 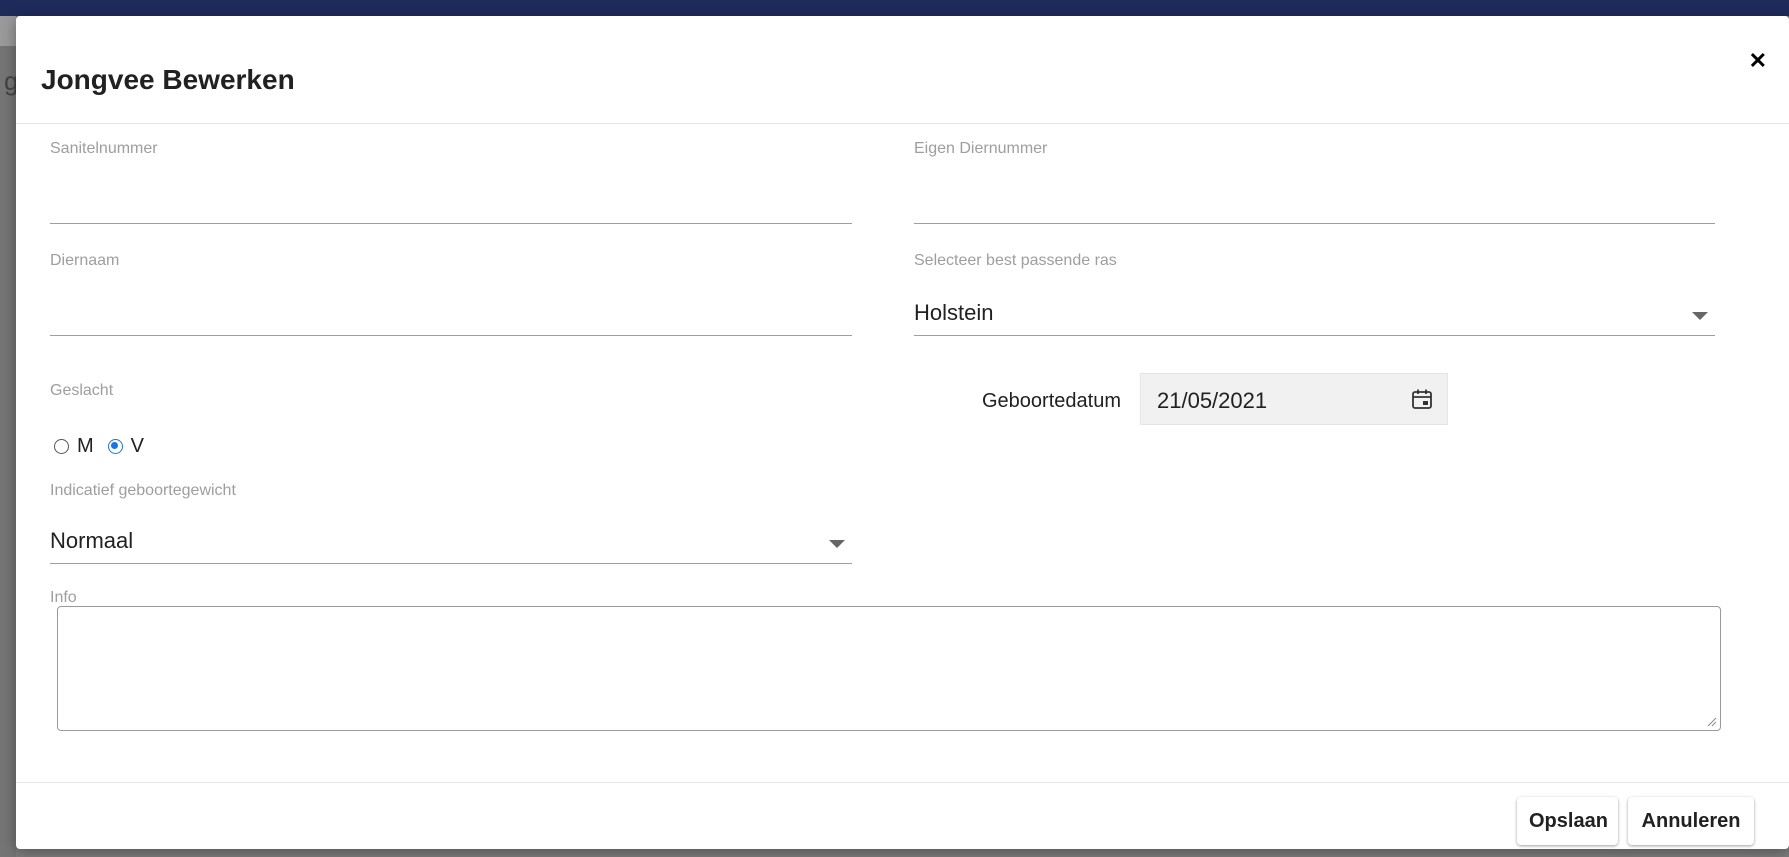 What do you see at coordinates (954, 312) in the screenshot?
I see `ras-select-value: Holstein` at bounding box center [954, 312].